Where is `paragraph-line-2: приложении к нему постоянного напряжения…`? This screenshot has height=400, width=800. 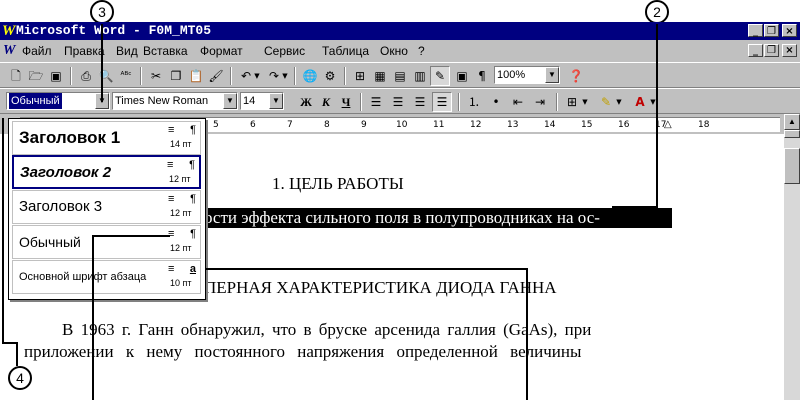 paragraph-line-2: приложении к нему постоянного напряжения… is located at coordinates (303, 351).